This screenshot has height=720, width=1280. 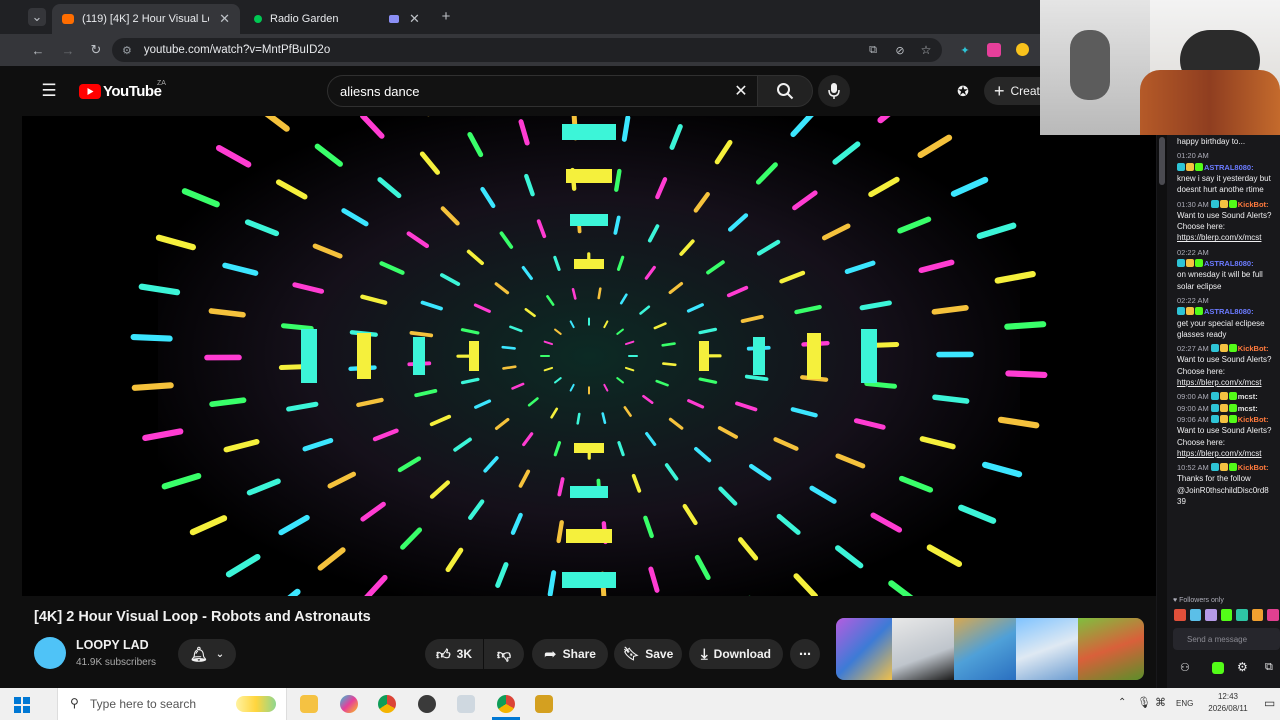 I want to click on tab-search-chevron-icon: ⌄, so click(x=37, y=17).